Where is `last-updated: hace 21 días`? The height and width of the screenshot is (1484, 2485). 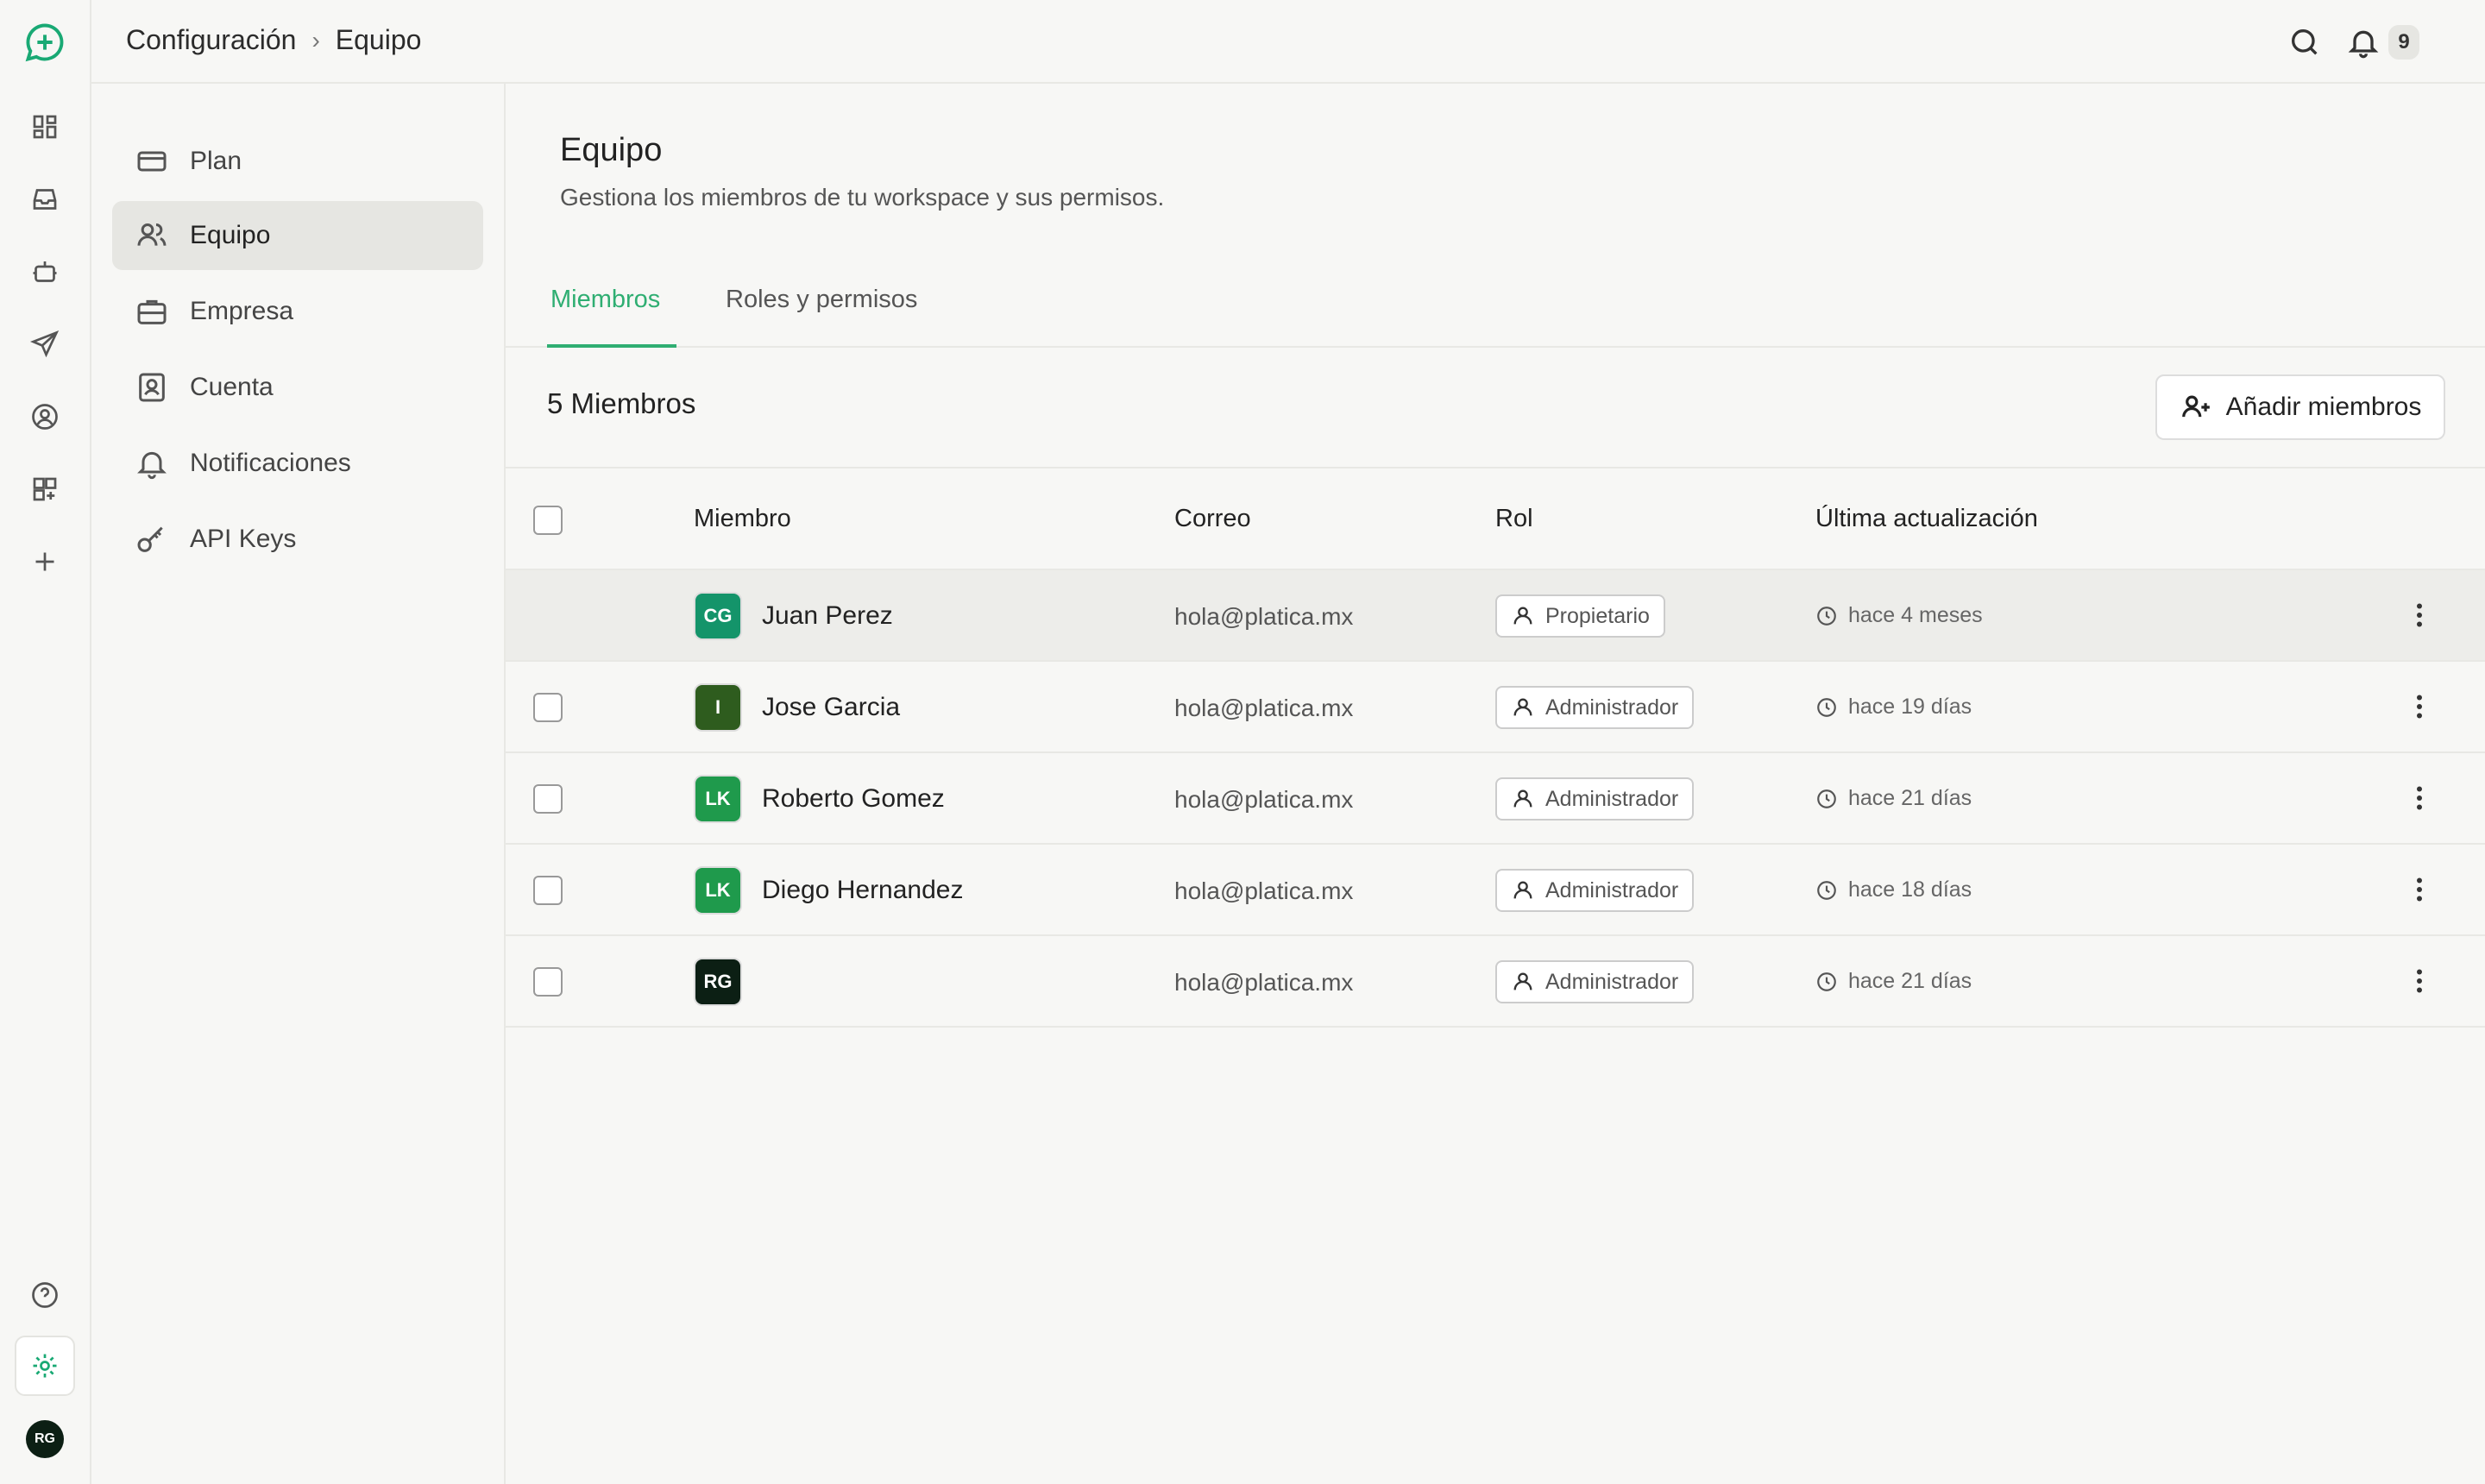 last-updated: hace 21 días is located at coordinates (1893, 798).